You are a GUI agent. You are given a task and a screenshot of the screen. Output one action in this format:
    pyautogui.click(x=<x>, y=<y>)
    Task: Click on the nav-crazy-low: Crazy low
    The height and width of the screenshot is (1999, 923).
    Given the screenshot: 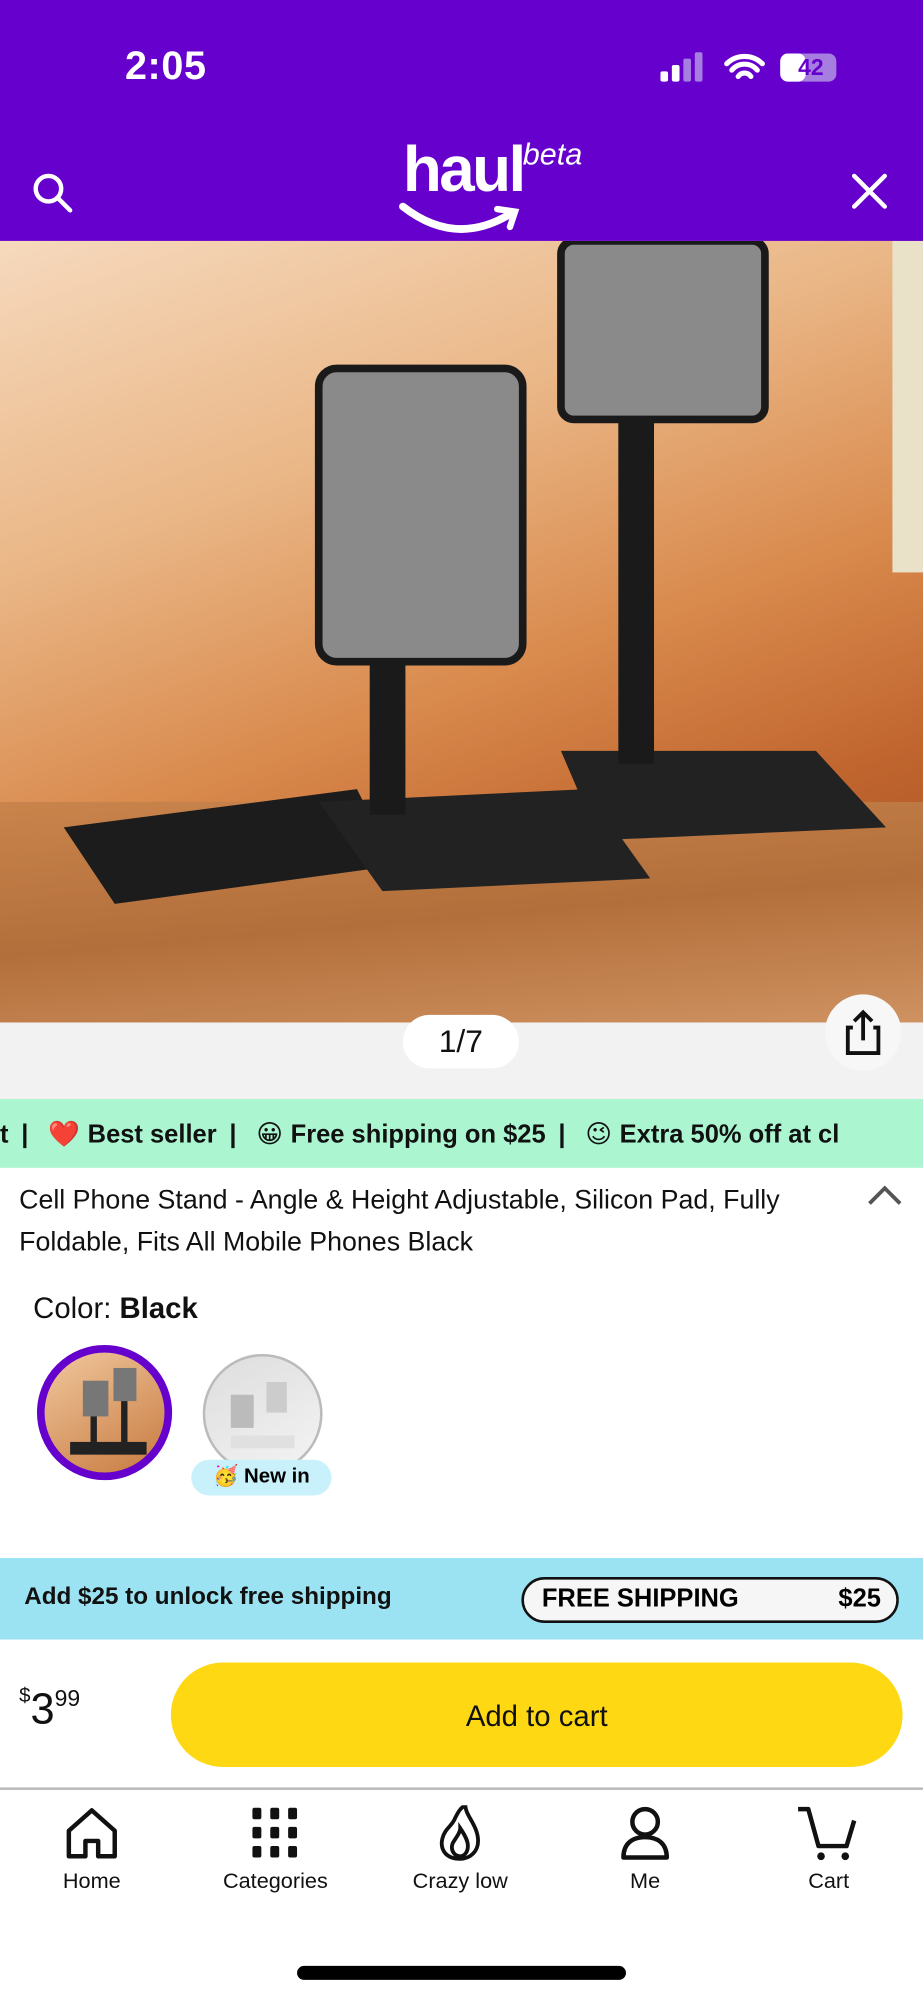 What is the action you would take?
    pyautogui.click(x=460, y=1849)
    